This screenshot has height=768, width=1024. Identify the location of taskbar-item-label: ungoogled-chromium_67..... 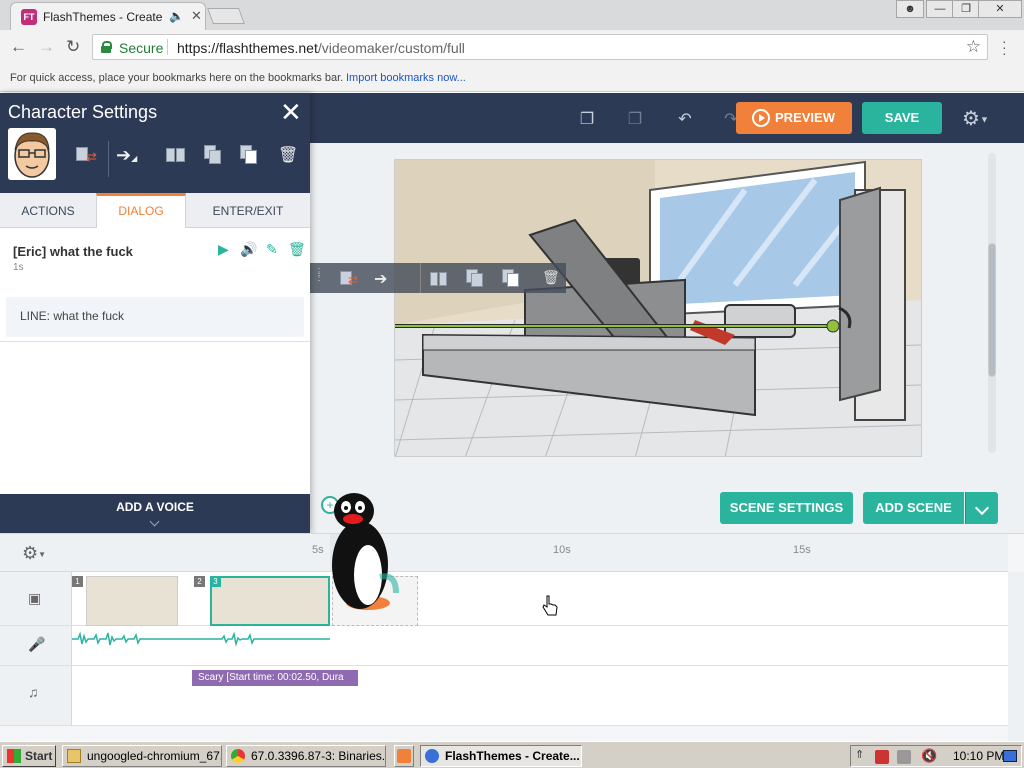
(154, 756).